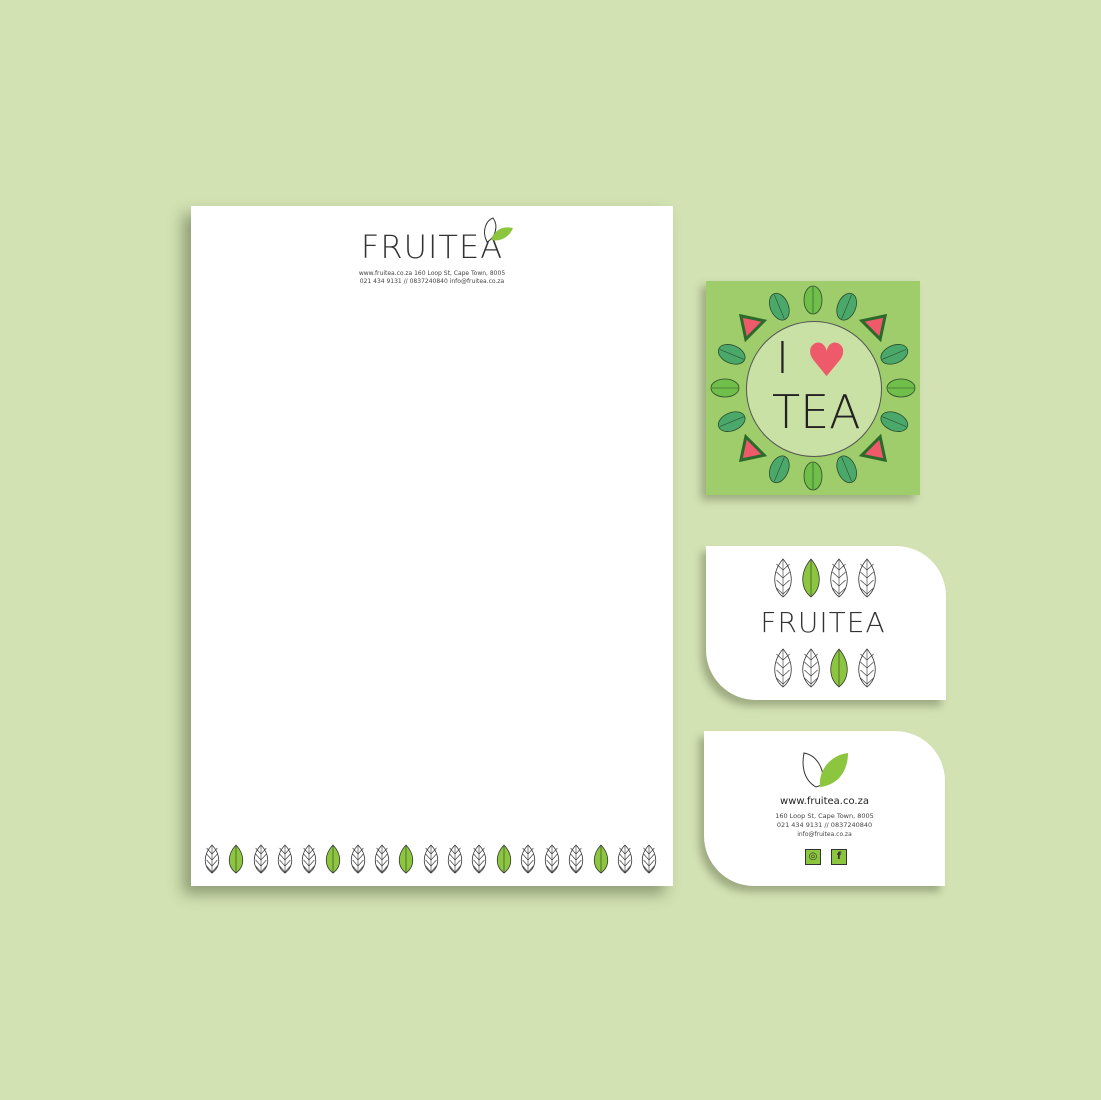 This screenshot has width=1101, height=1100. Describe the element at coordinates (816, 412) in the screenshot. I see `tea-text: TEA` at that location.